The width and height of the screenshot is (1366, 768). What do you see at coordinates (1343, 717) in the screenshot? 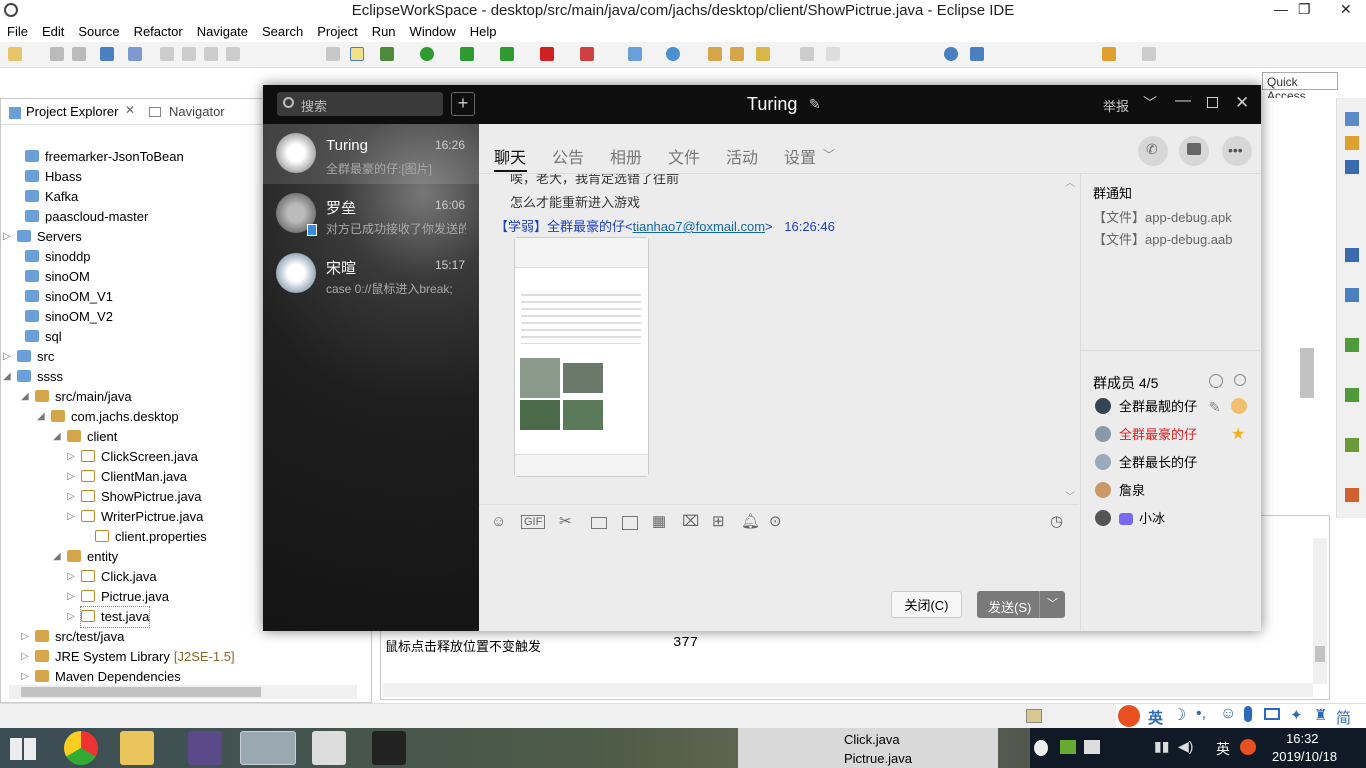
I see `simplified-icon: 简` at bounding box center [1343, 717].